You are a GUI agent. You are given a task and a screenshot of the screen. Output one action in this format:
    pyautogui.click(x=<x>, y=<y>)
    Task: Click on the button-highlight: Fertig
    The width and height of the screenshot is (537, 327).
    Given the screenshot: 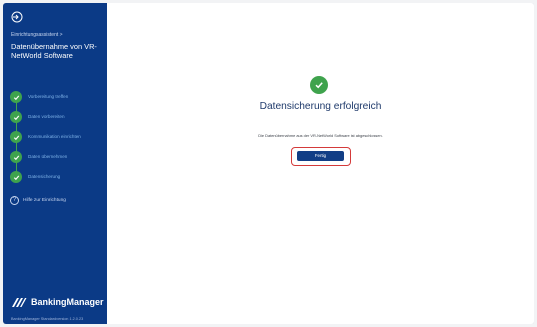 What is the action you would take?
    pyautogui.click(x=321, y=156)
    